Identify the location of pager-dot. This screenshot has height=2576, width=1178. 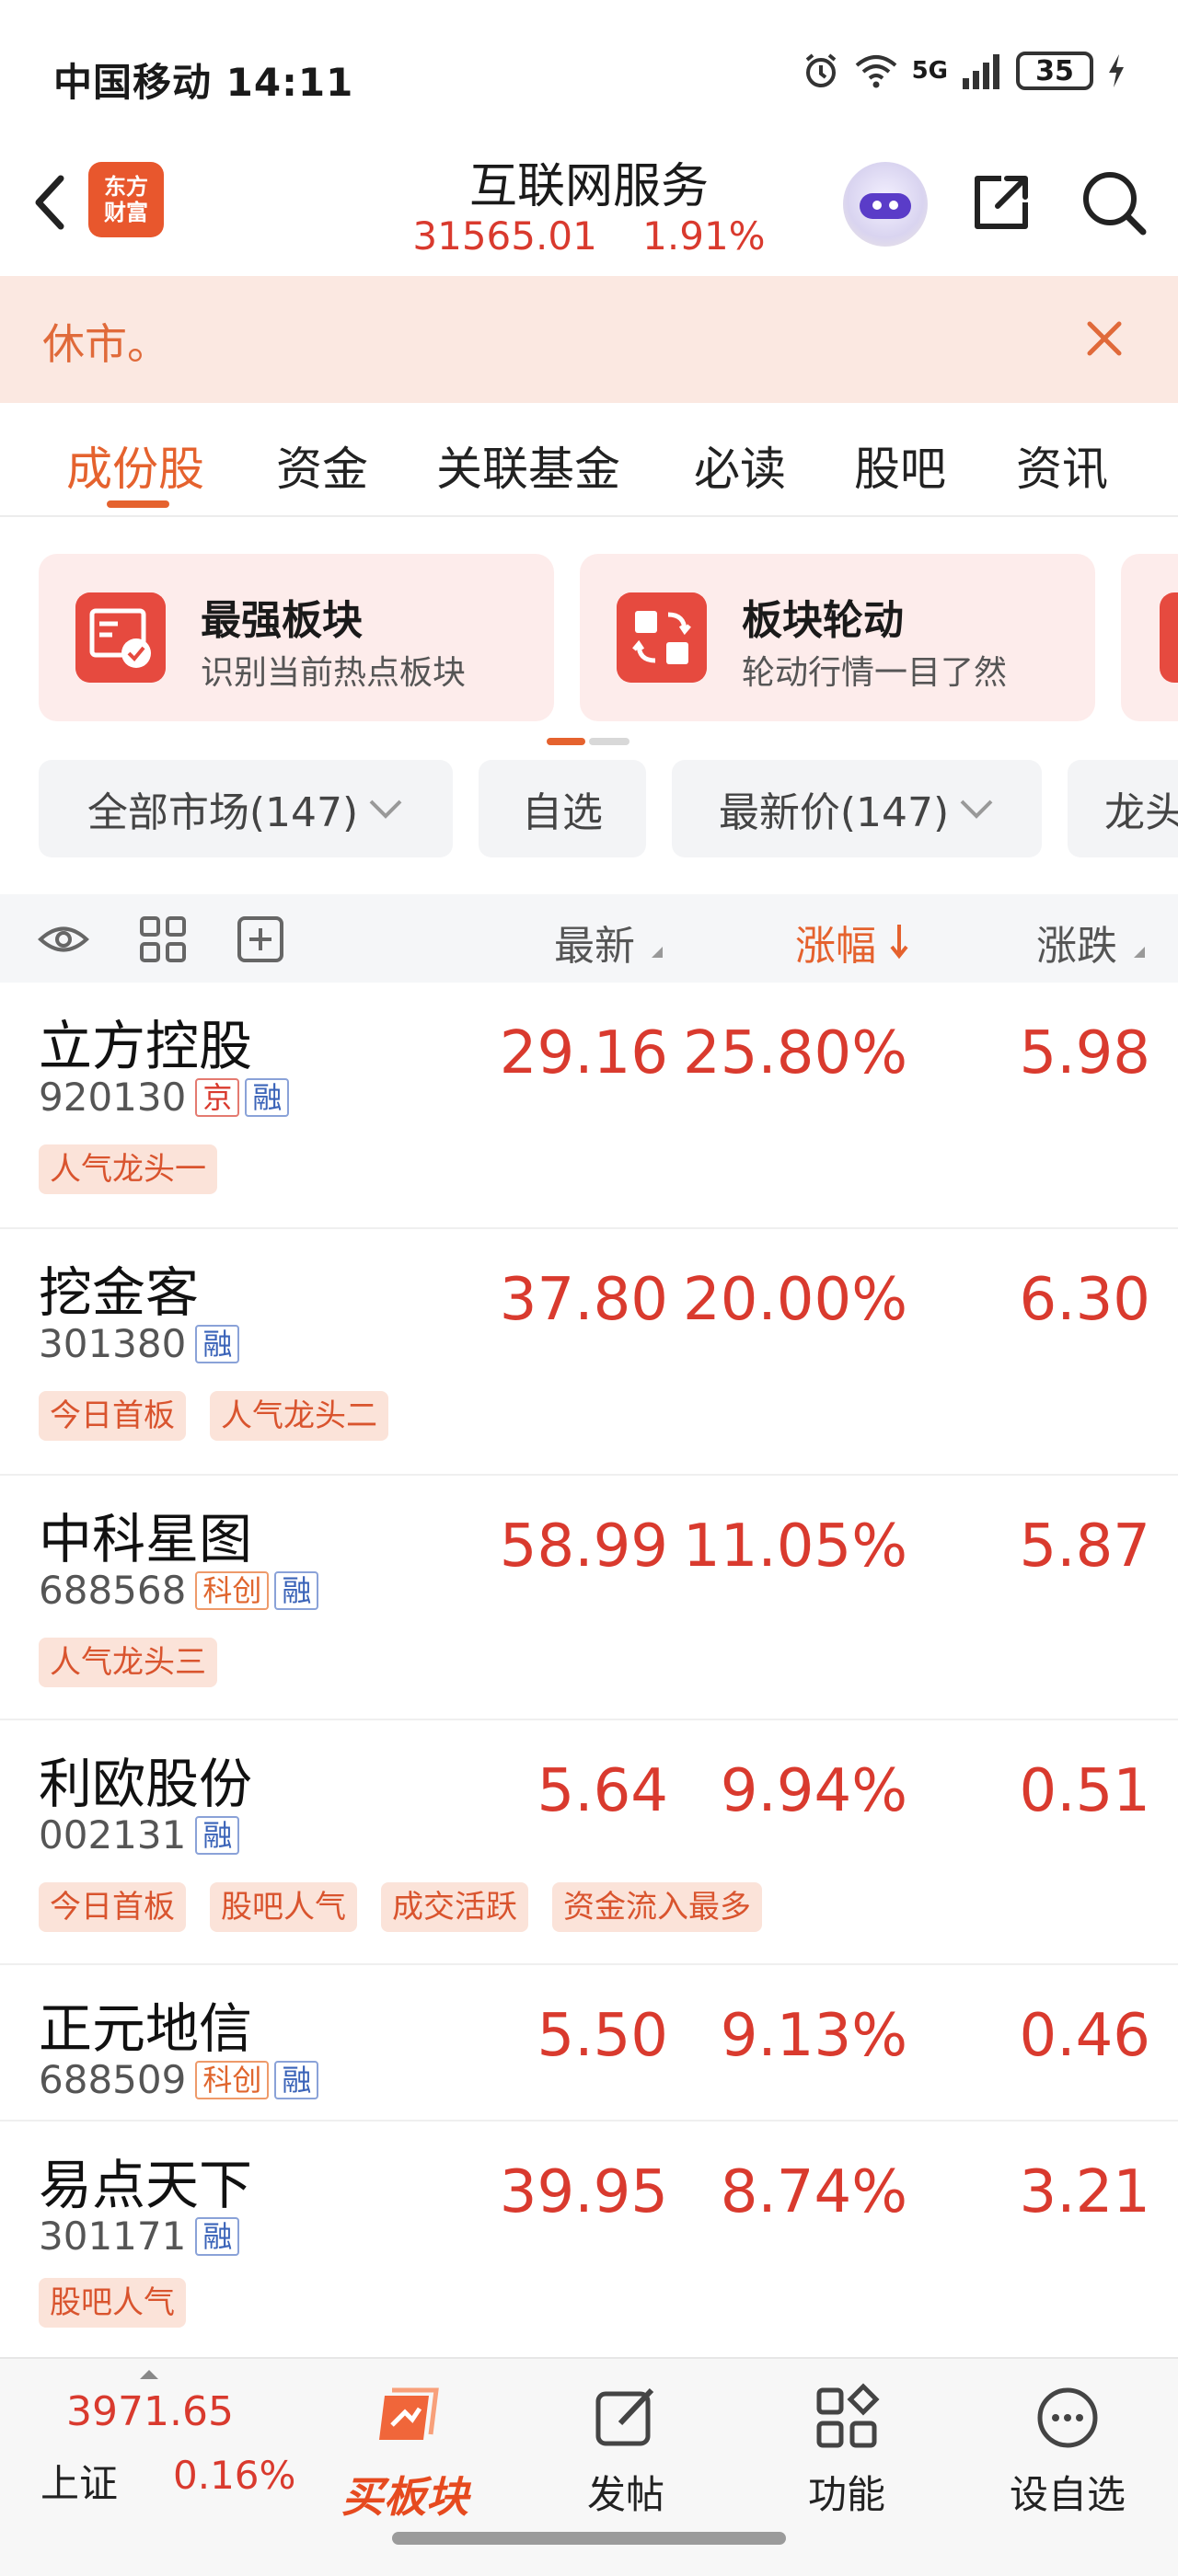
(609, 741).